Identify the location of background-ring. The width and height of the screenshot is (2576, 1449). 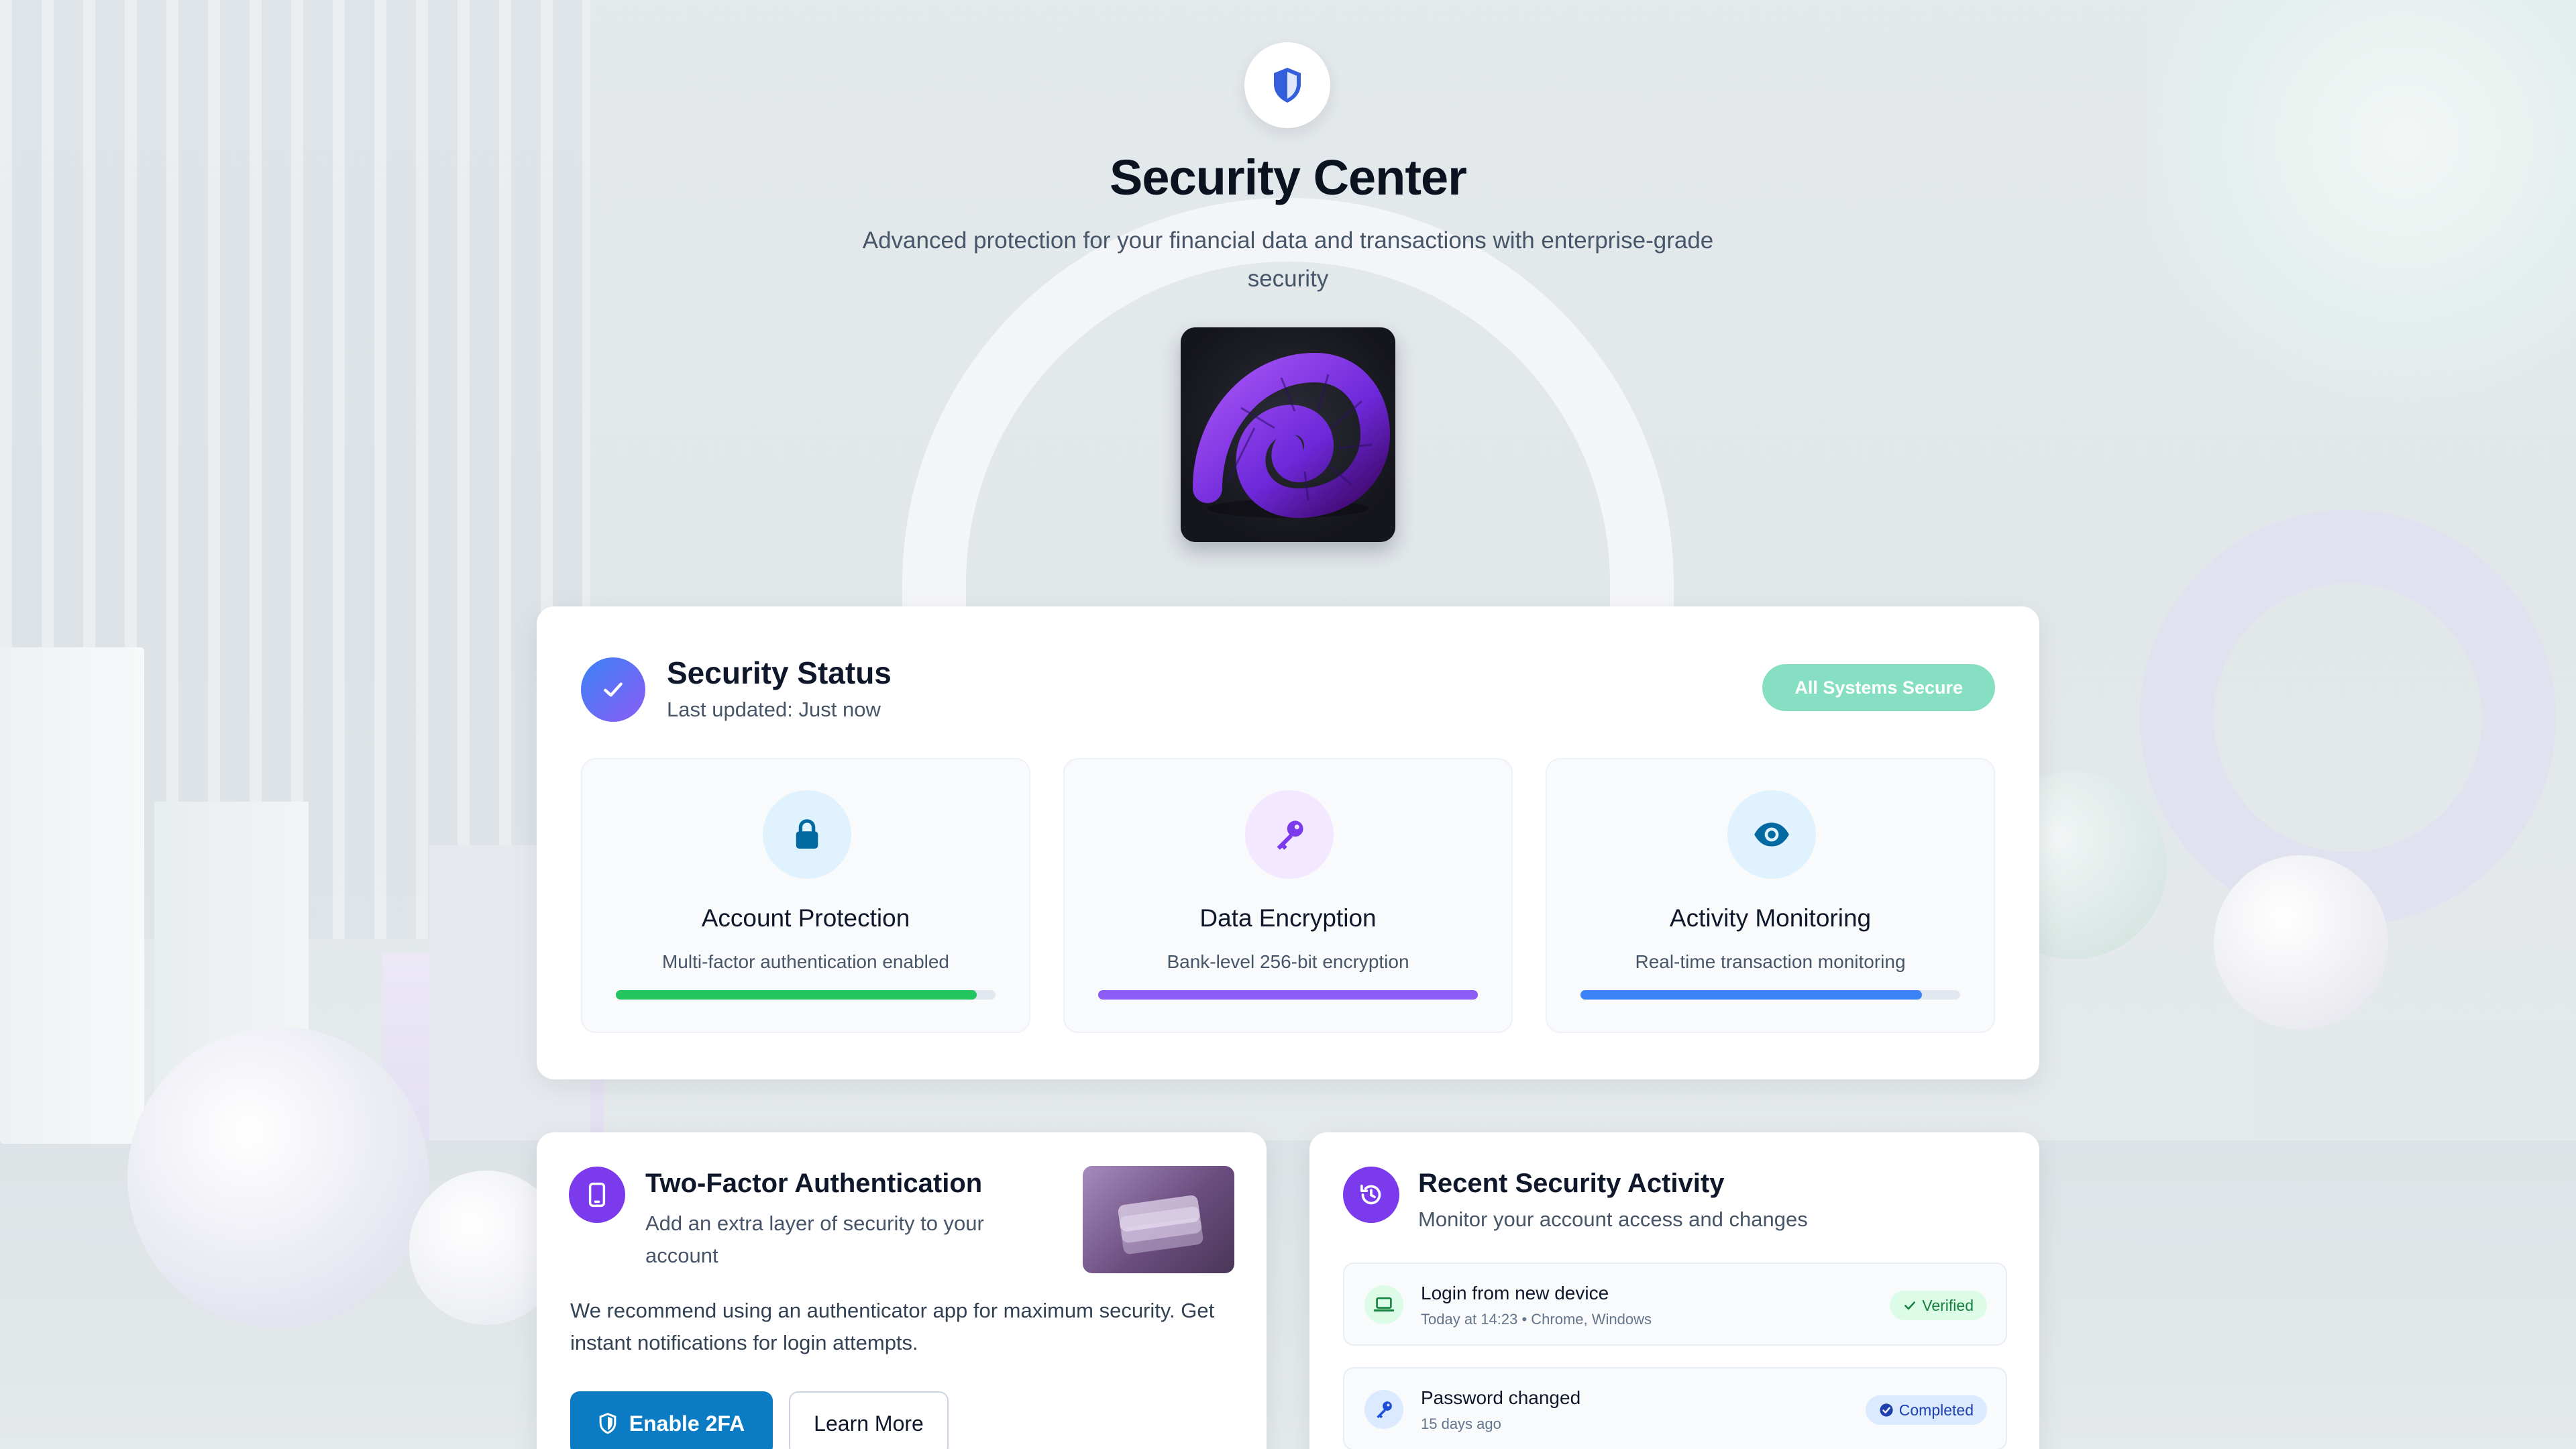
(2348, 718).